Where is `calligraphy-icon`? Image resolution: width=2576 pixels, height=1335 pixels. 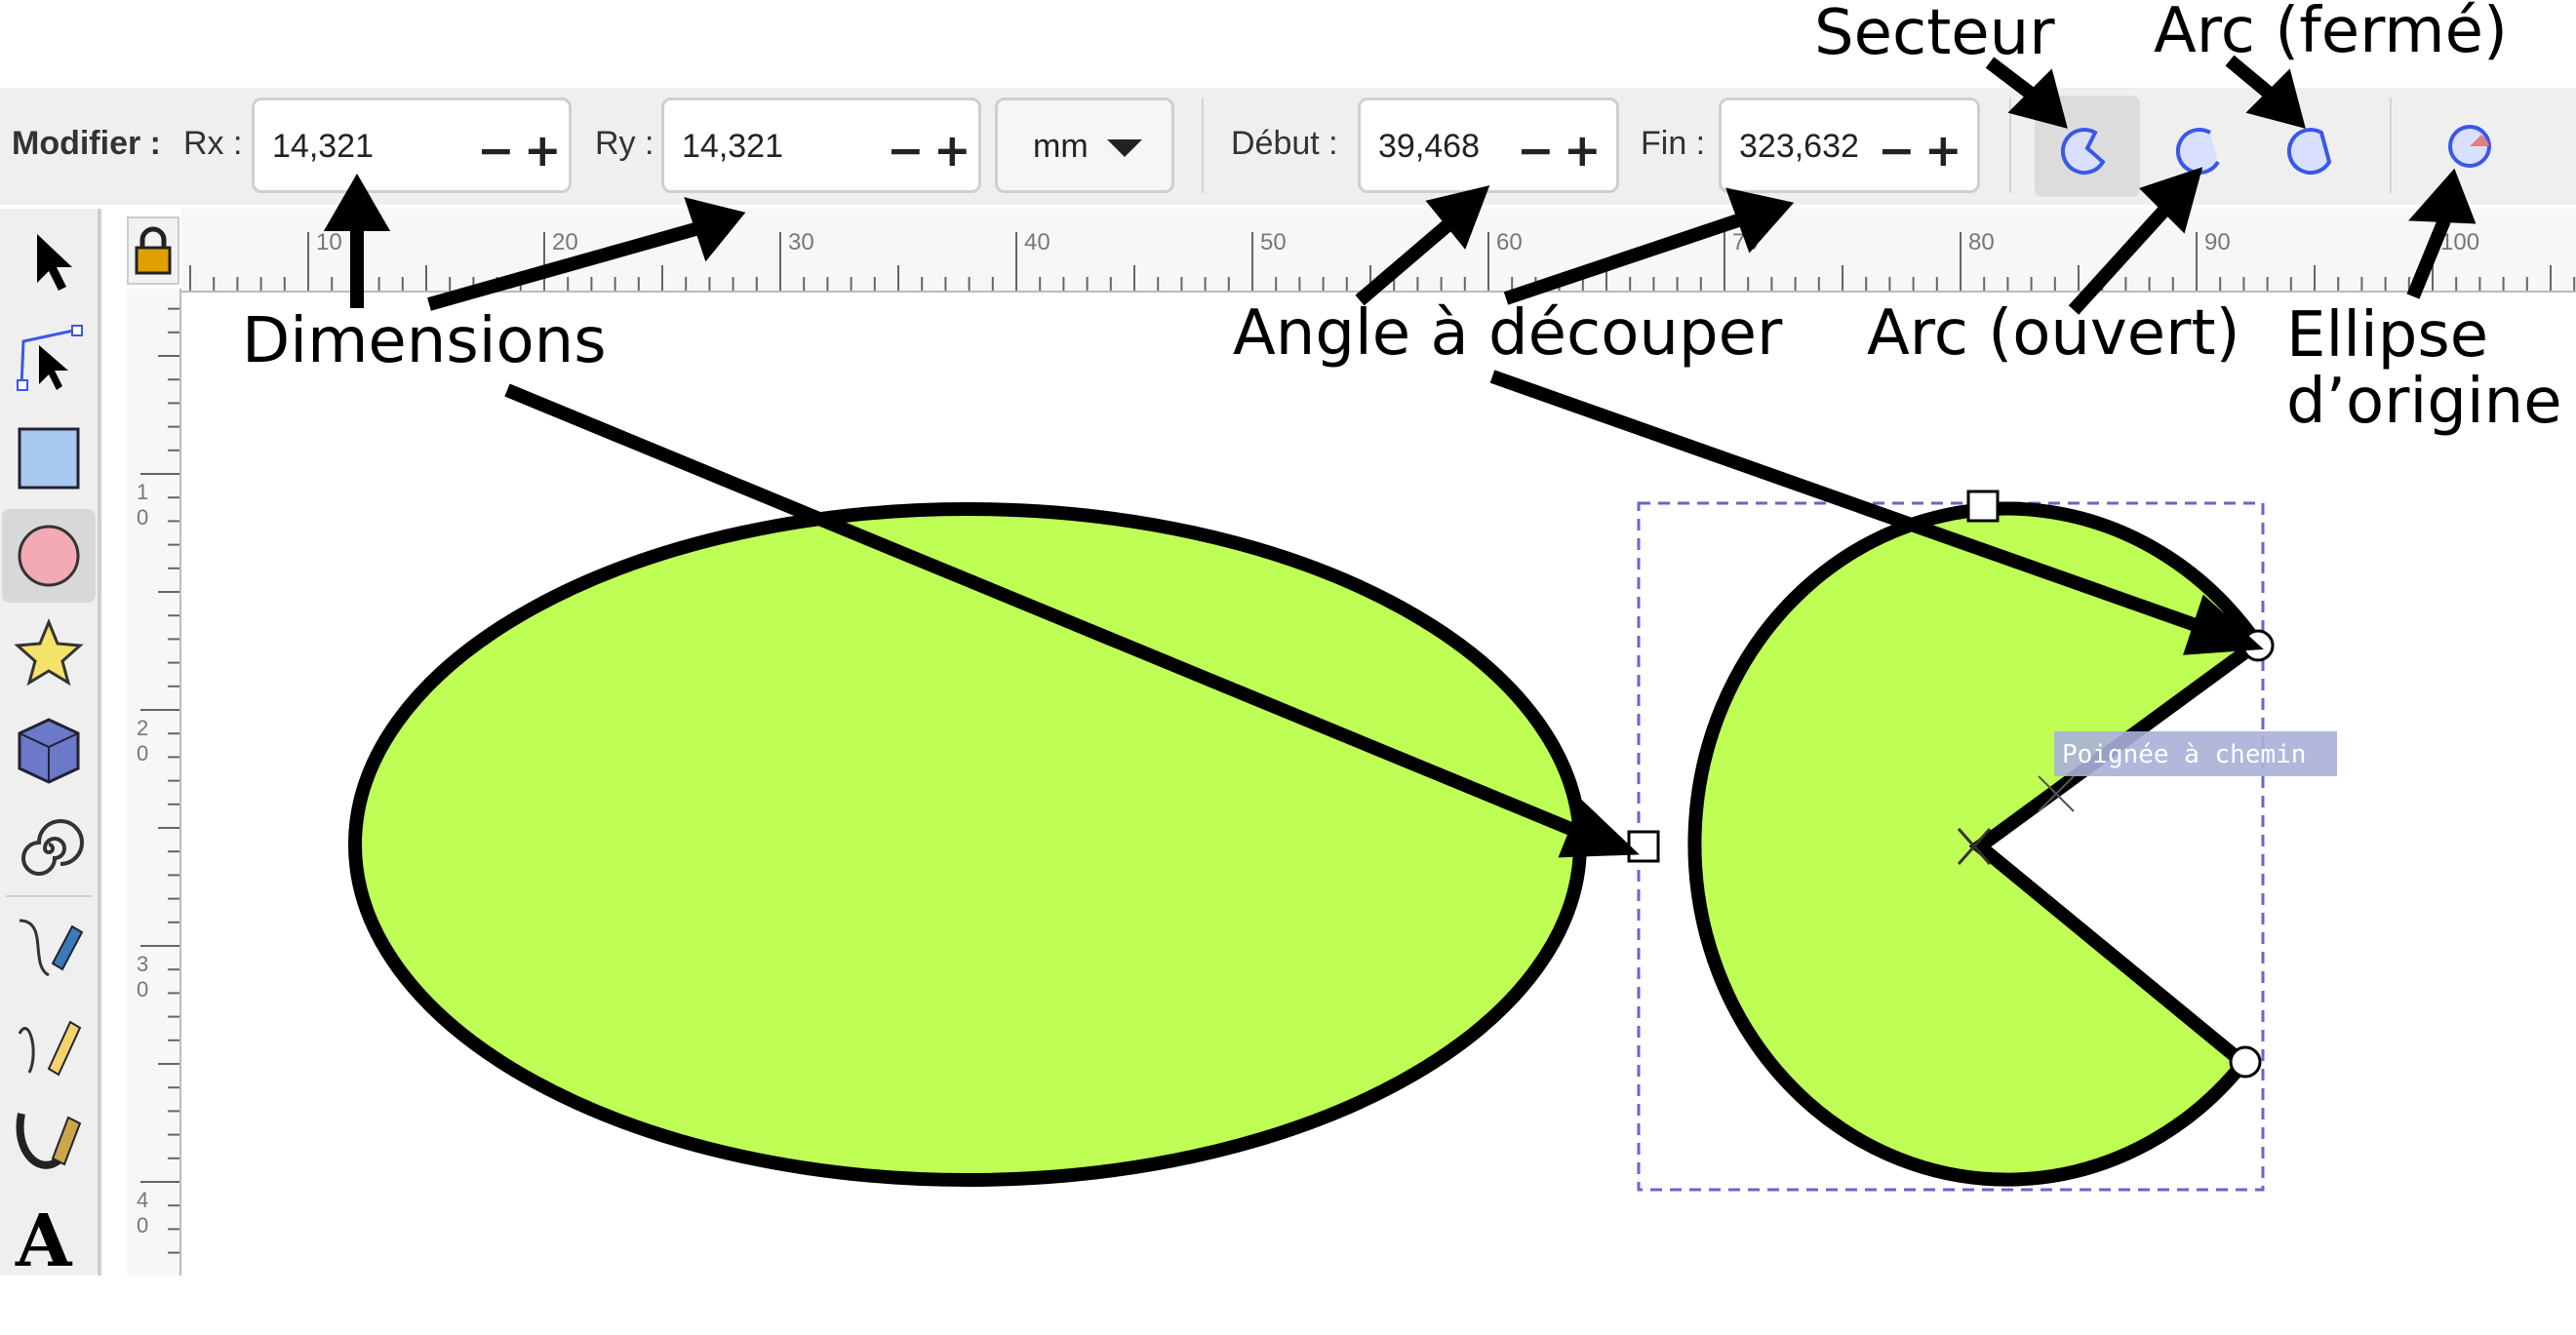
calligraphy-icon is located at coordinates (49, 1141).